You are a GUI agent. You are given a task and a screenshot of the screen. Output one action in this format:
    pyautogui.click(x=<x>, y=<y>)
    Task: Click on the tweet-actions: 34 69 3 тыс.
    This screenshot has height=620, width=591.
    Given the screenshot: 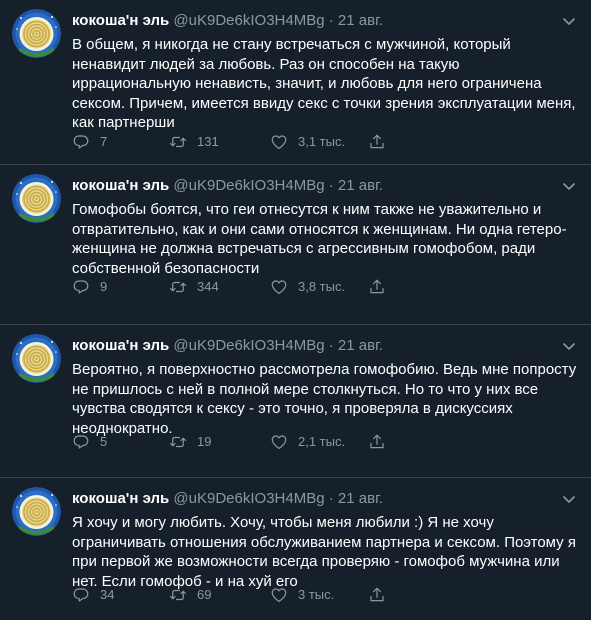 What is the action you would take?
    pyautogui.click(x=232, y=595)
    